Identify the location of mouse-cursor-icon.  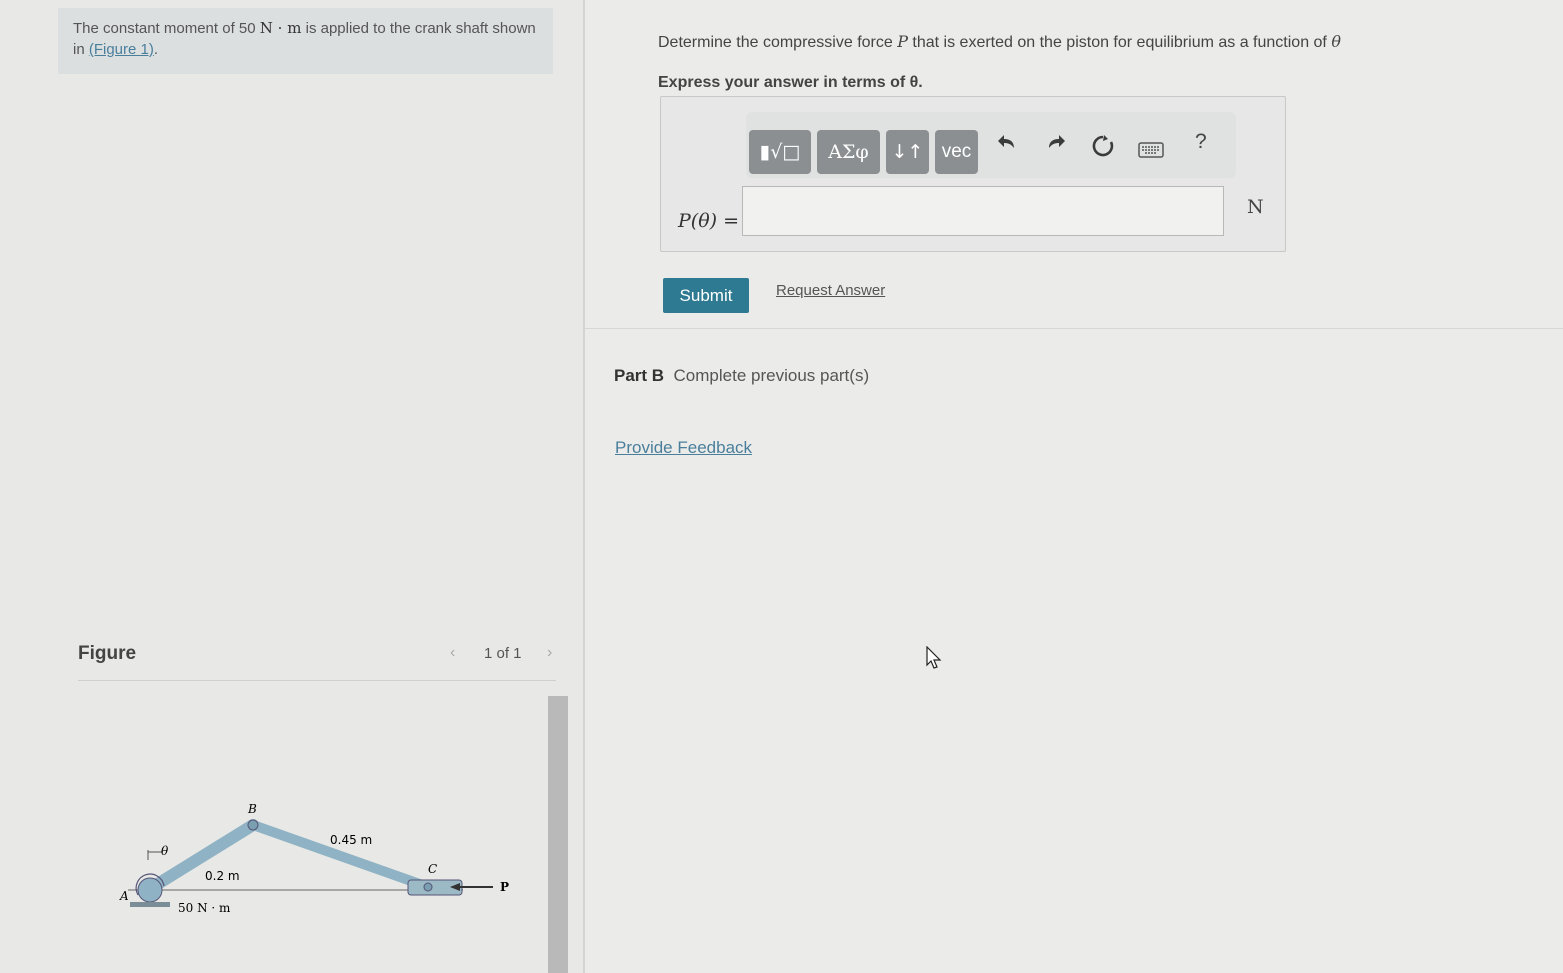
(934, 660).